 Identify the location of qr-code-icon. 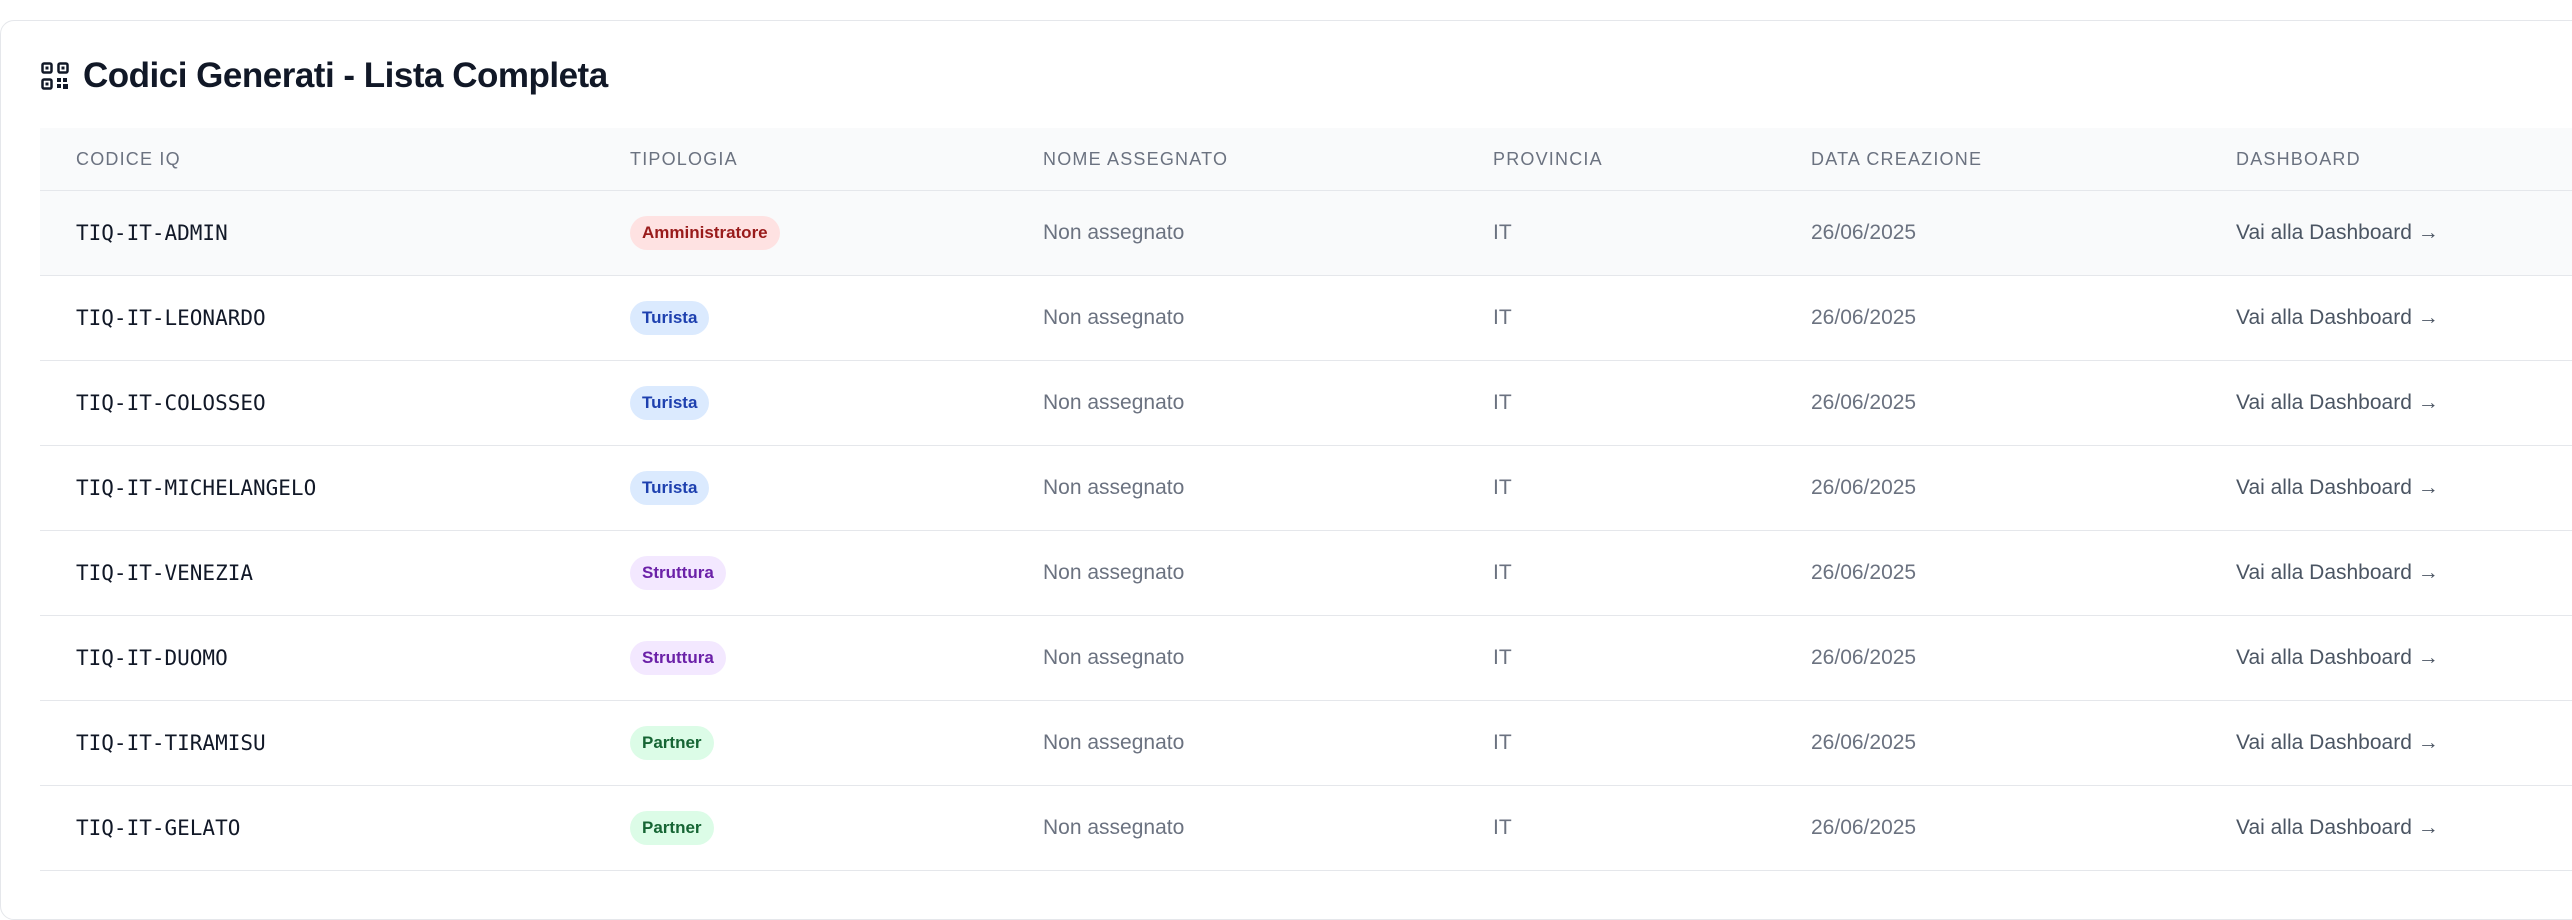
(55, 76).